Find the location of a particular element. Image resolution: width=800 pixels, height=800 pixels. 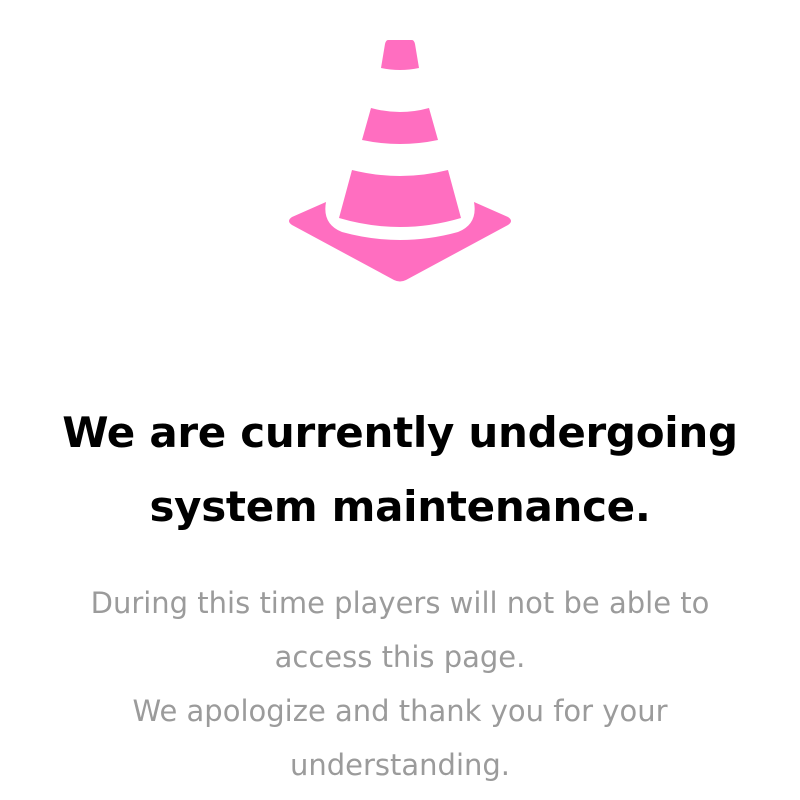

headline-line-1: We are currently undergoing is located at coordinates (400, 432).